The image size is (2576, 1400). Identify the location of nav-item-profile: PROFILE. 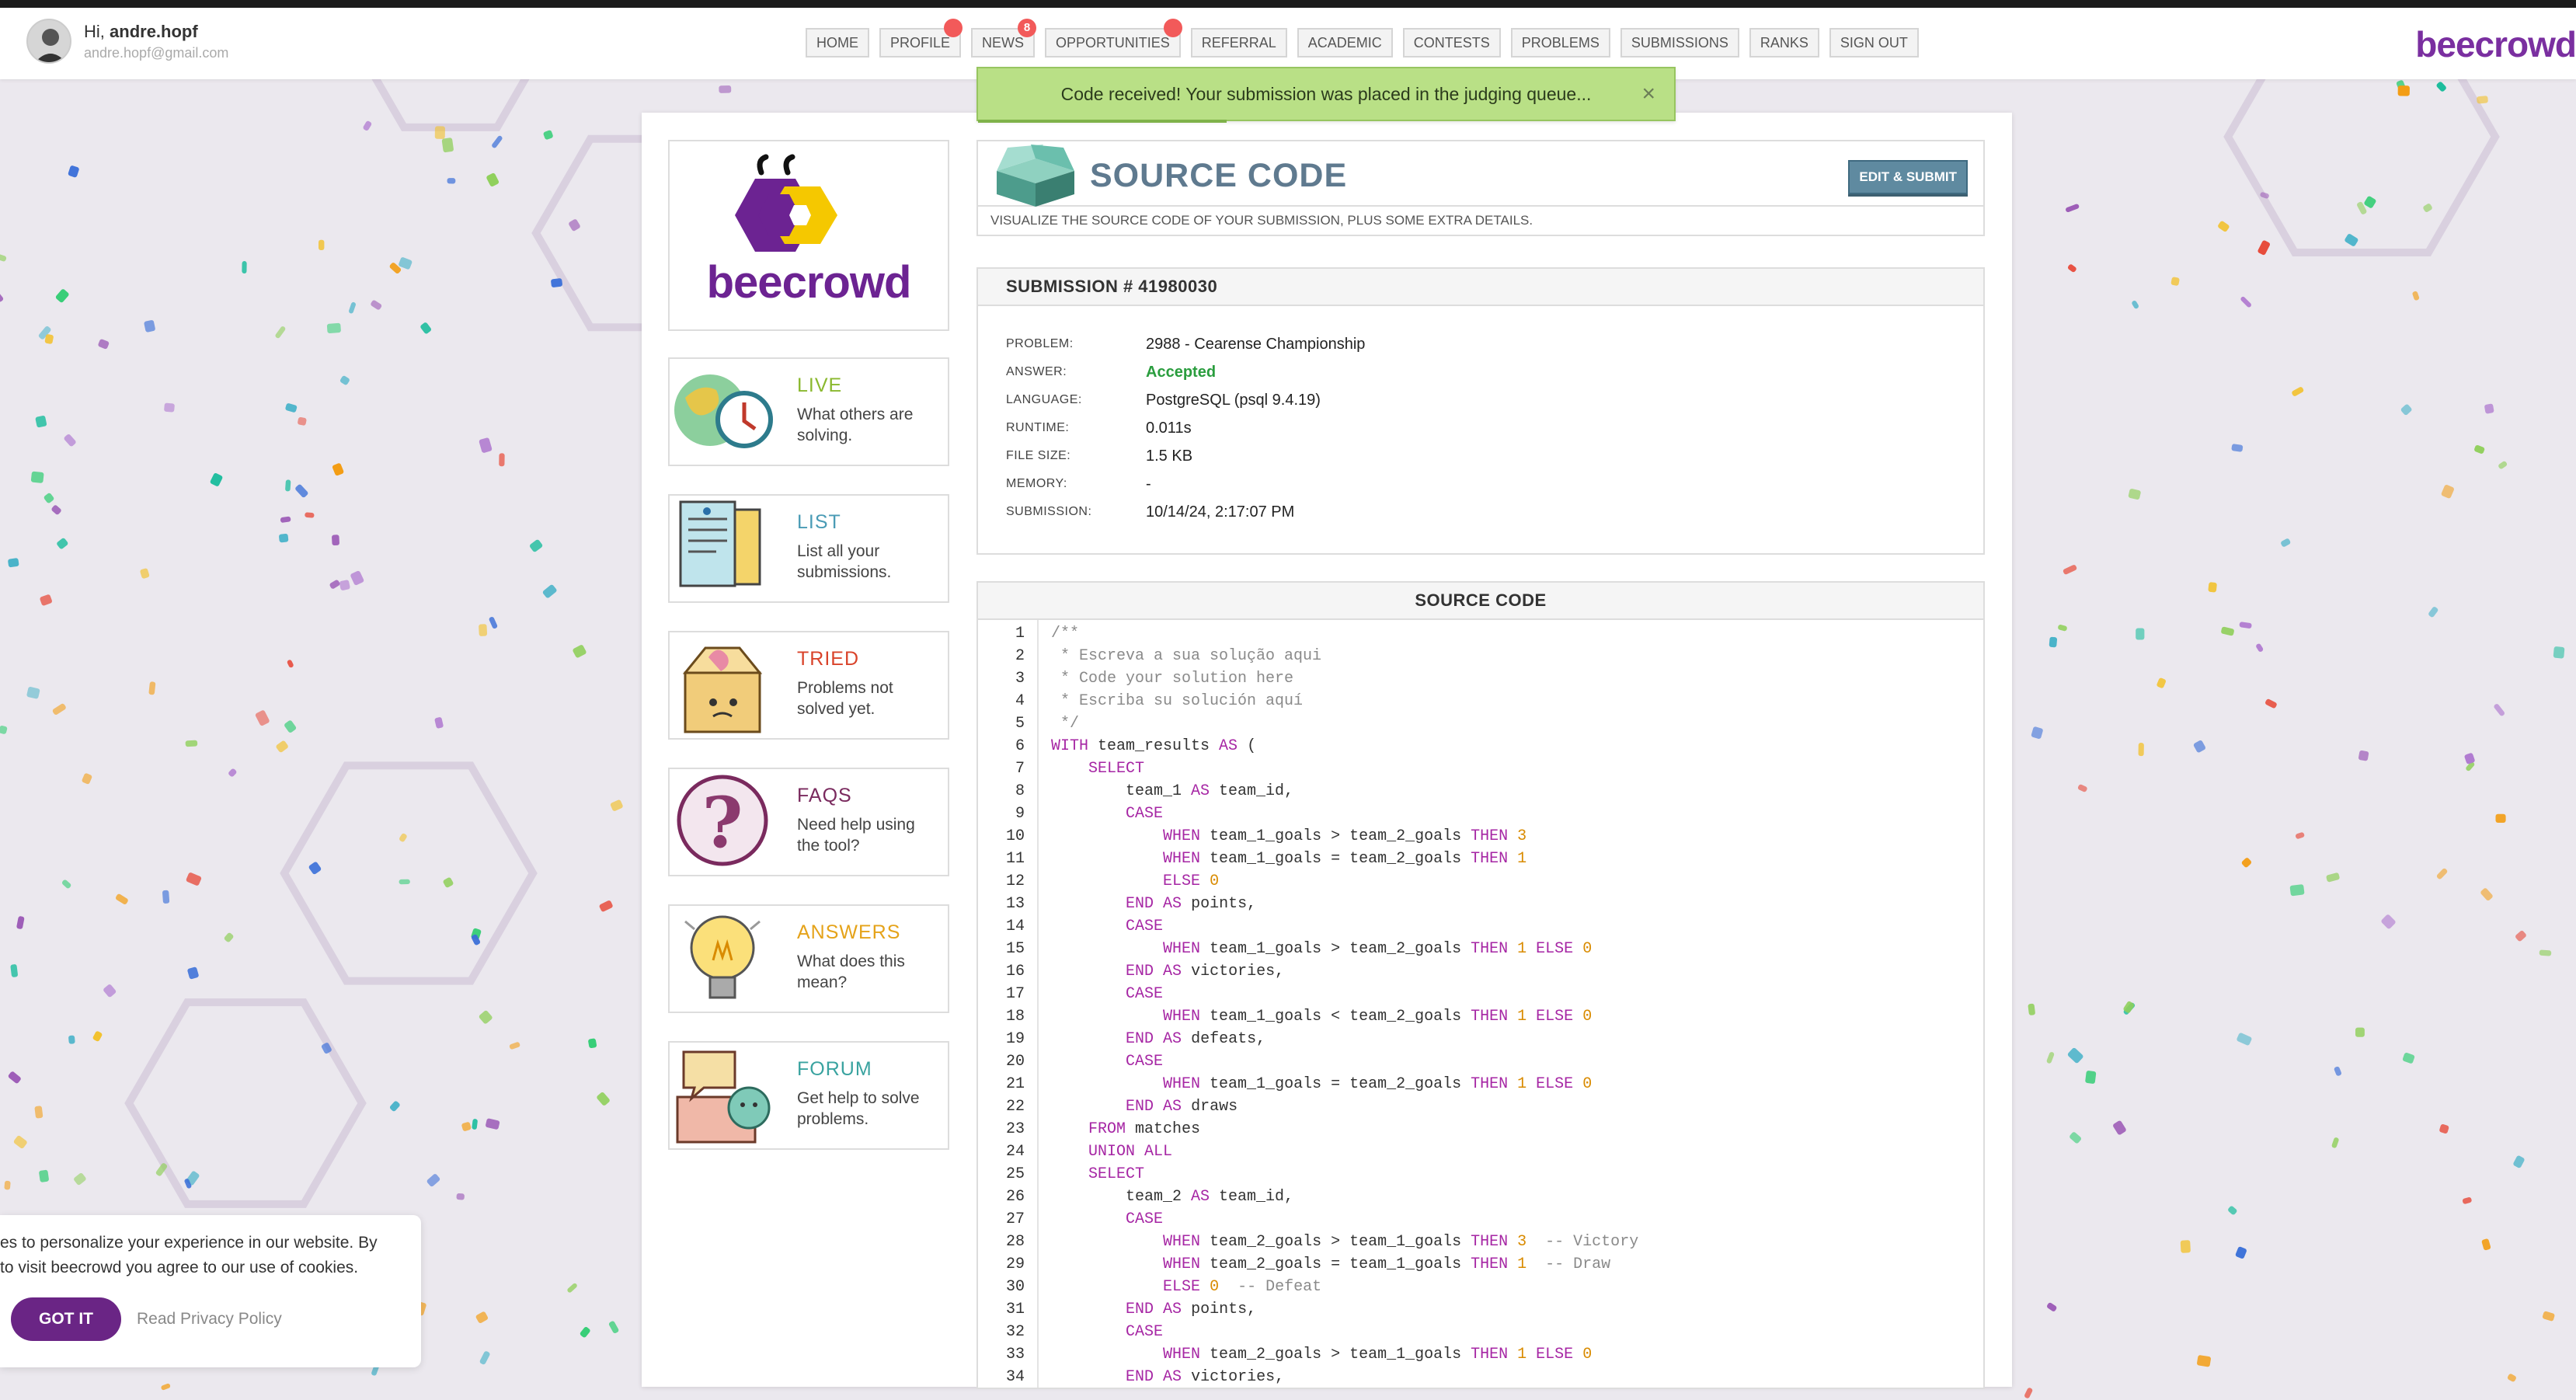
(921, 38).